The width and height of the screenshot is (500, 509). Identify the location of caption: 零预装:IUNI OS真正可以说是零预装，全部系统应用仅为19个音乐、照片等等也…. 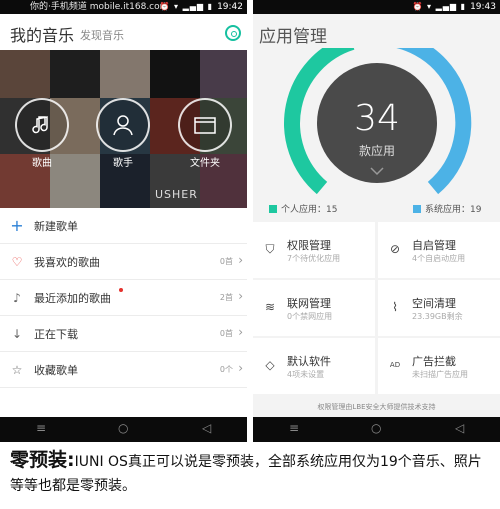
(252, 473).